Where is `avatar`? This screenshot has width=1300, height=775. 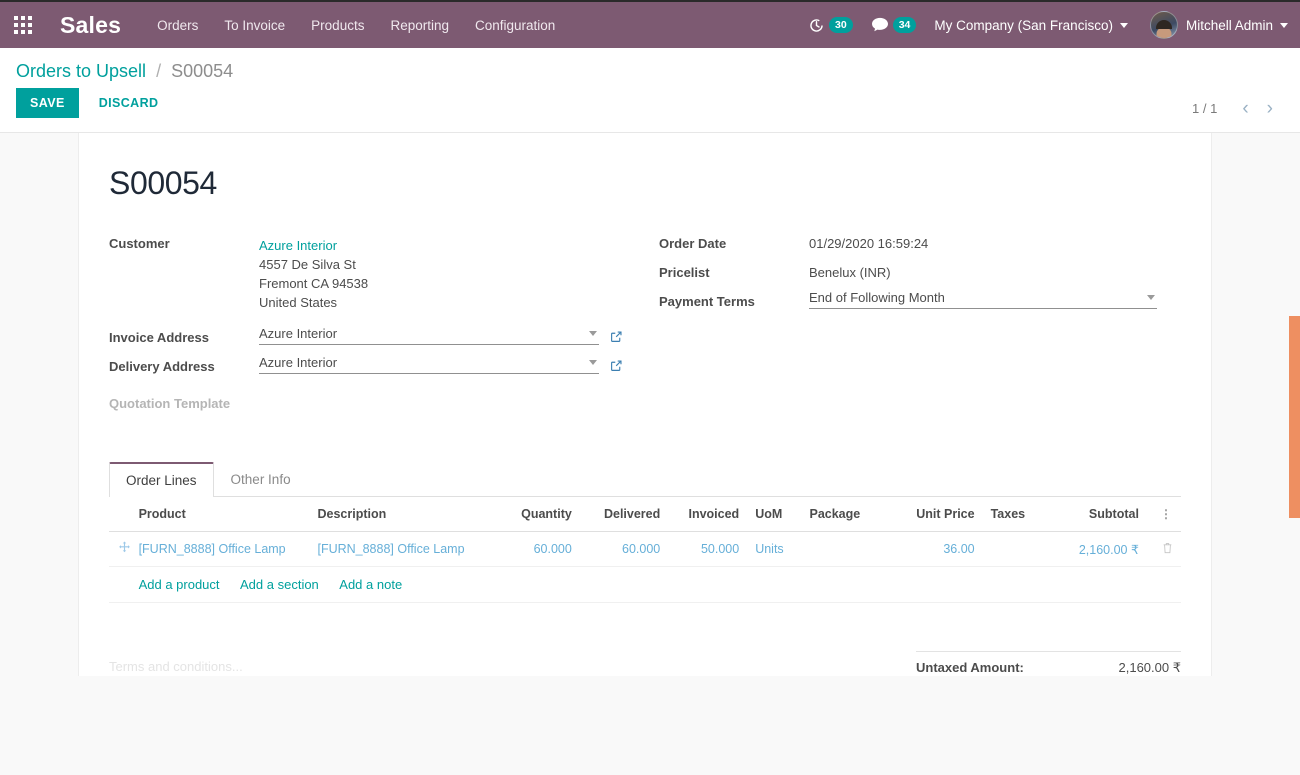 avatar is located at coordinates (1163, 25).